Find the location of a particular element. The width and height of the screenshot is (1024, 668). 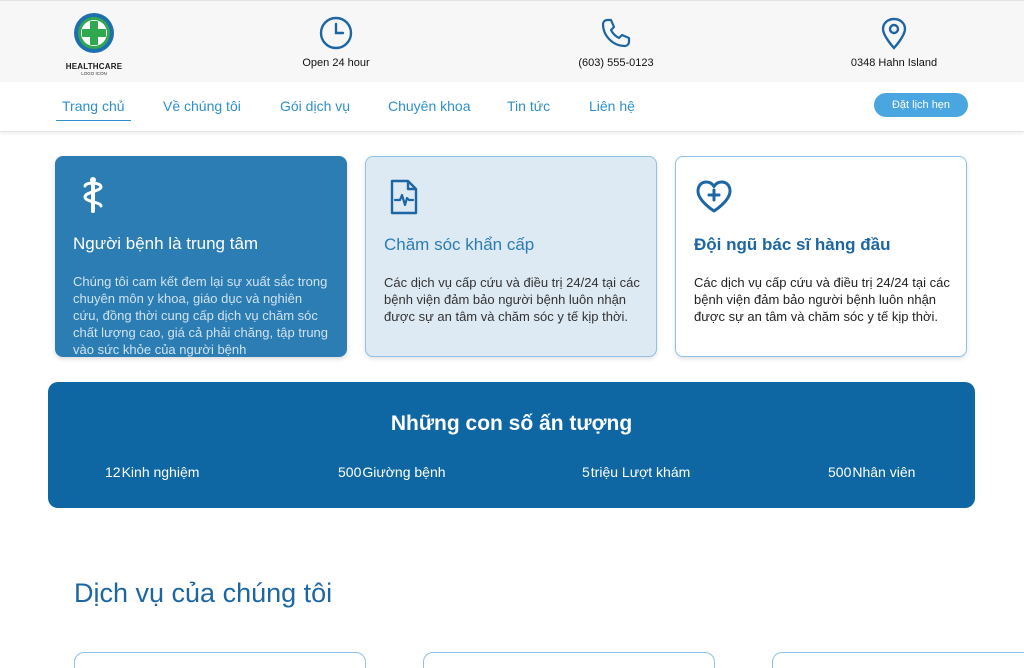

logo-title: HEALTHCARE is located at coordinates (94, 66).